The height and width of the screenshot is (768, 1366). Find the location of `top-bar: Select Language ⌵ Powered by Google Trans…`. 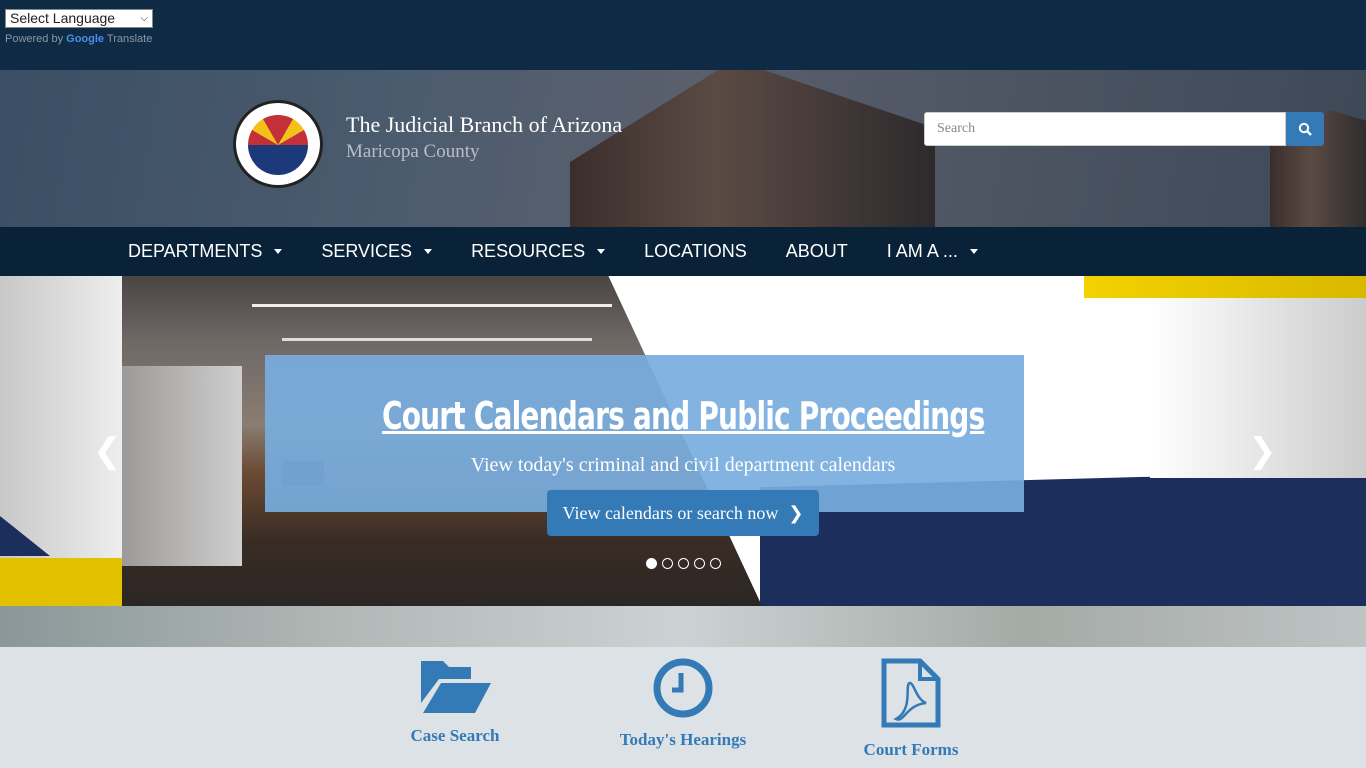

top-bar: Select Language ⌵ Powered by Google Trans… is located at coordinates (683, 35).